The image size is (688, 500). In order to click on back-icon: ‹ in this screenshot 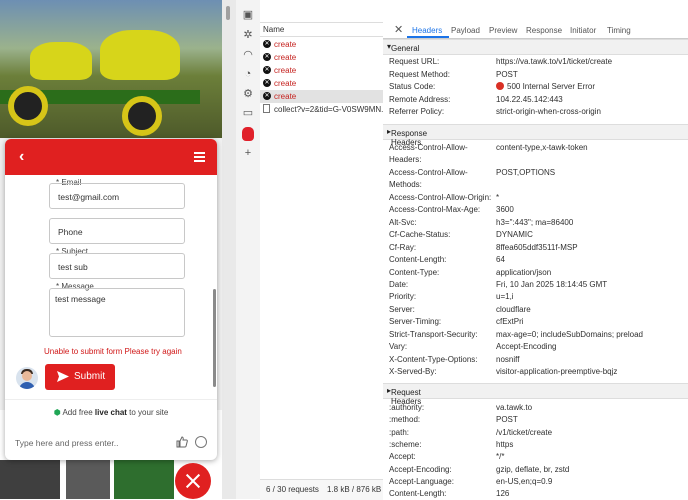, I will do `click(21, 157)`.